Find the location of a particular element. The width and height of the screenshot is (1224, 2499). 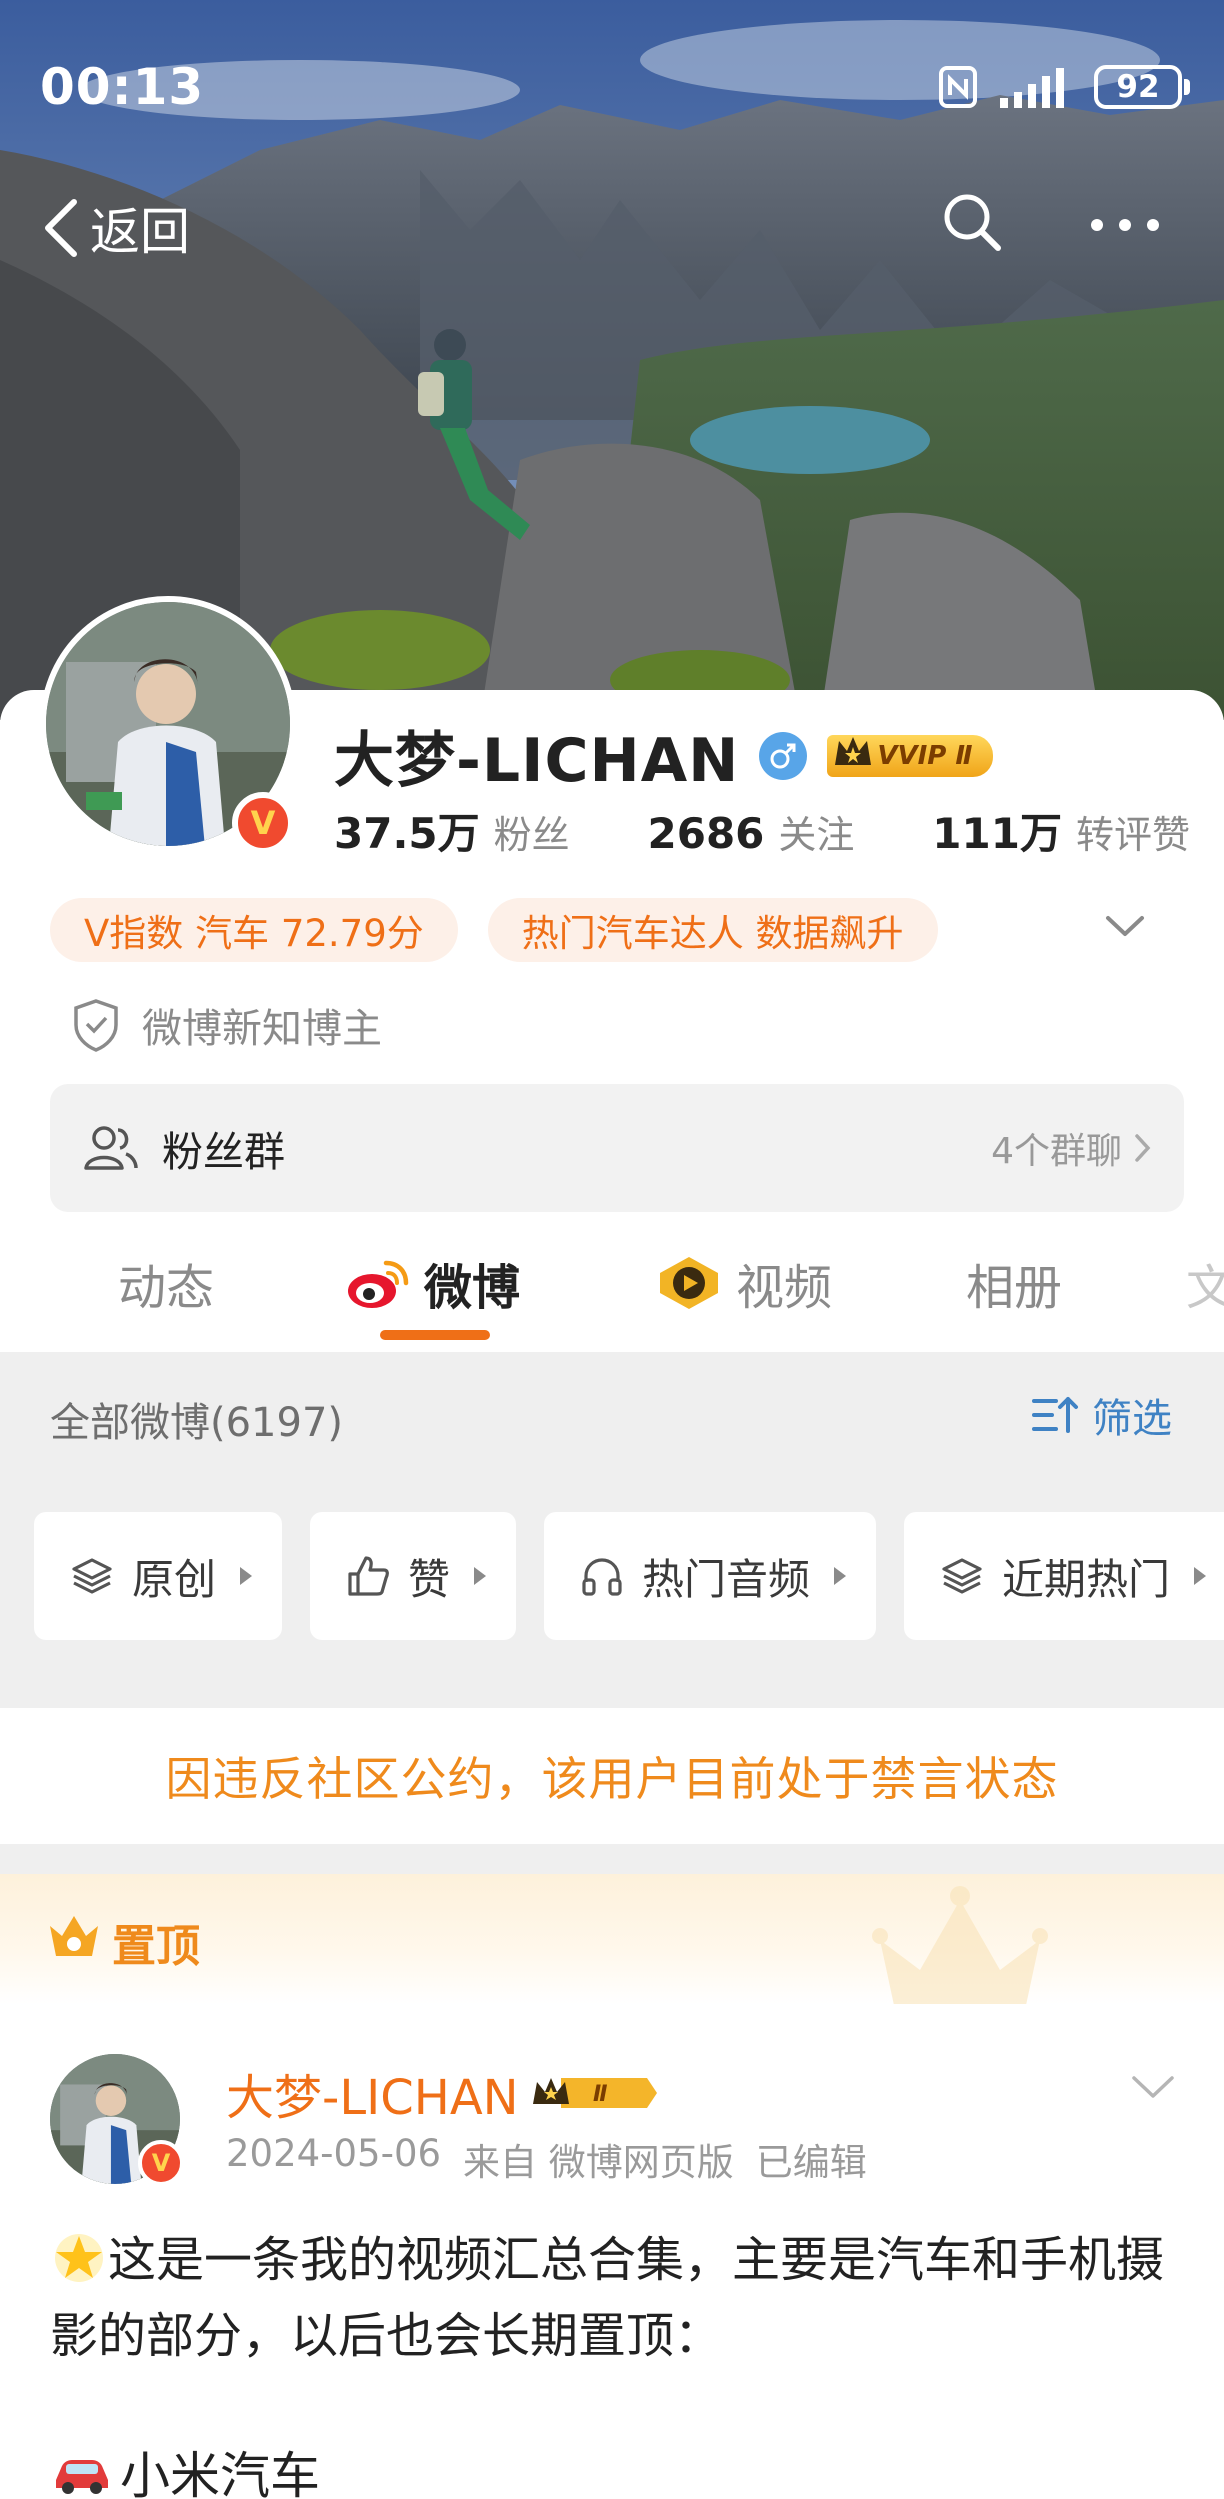

filter-icon is located at coordinates (1055, 1415).